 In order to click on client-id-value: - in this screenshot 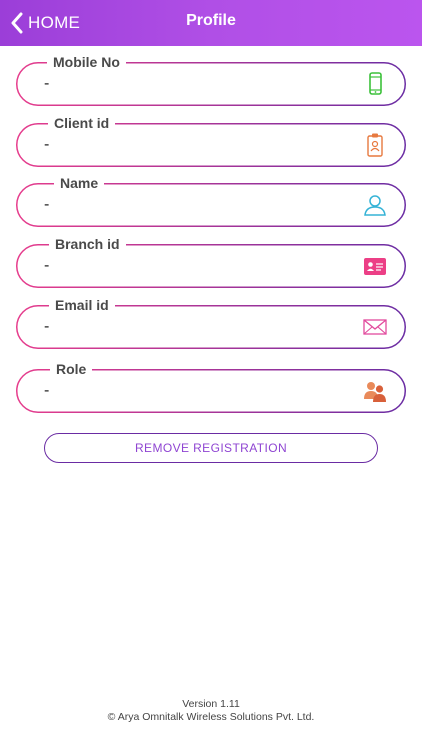, I will do `click(47, 144)`.